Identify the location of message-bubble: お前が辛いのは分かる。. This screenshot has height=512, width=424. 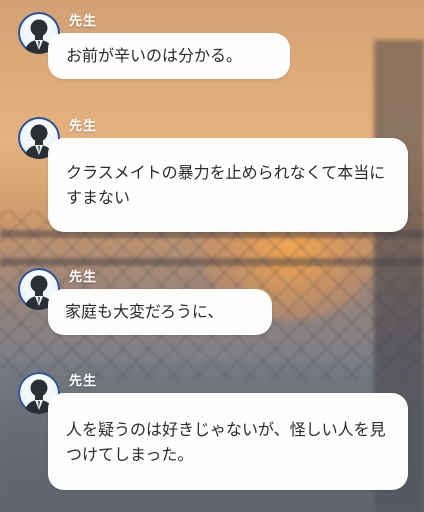
(169, 56).